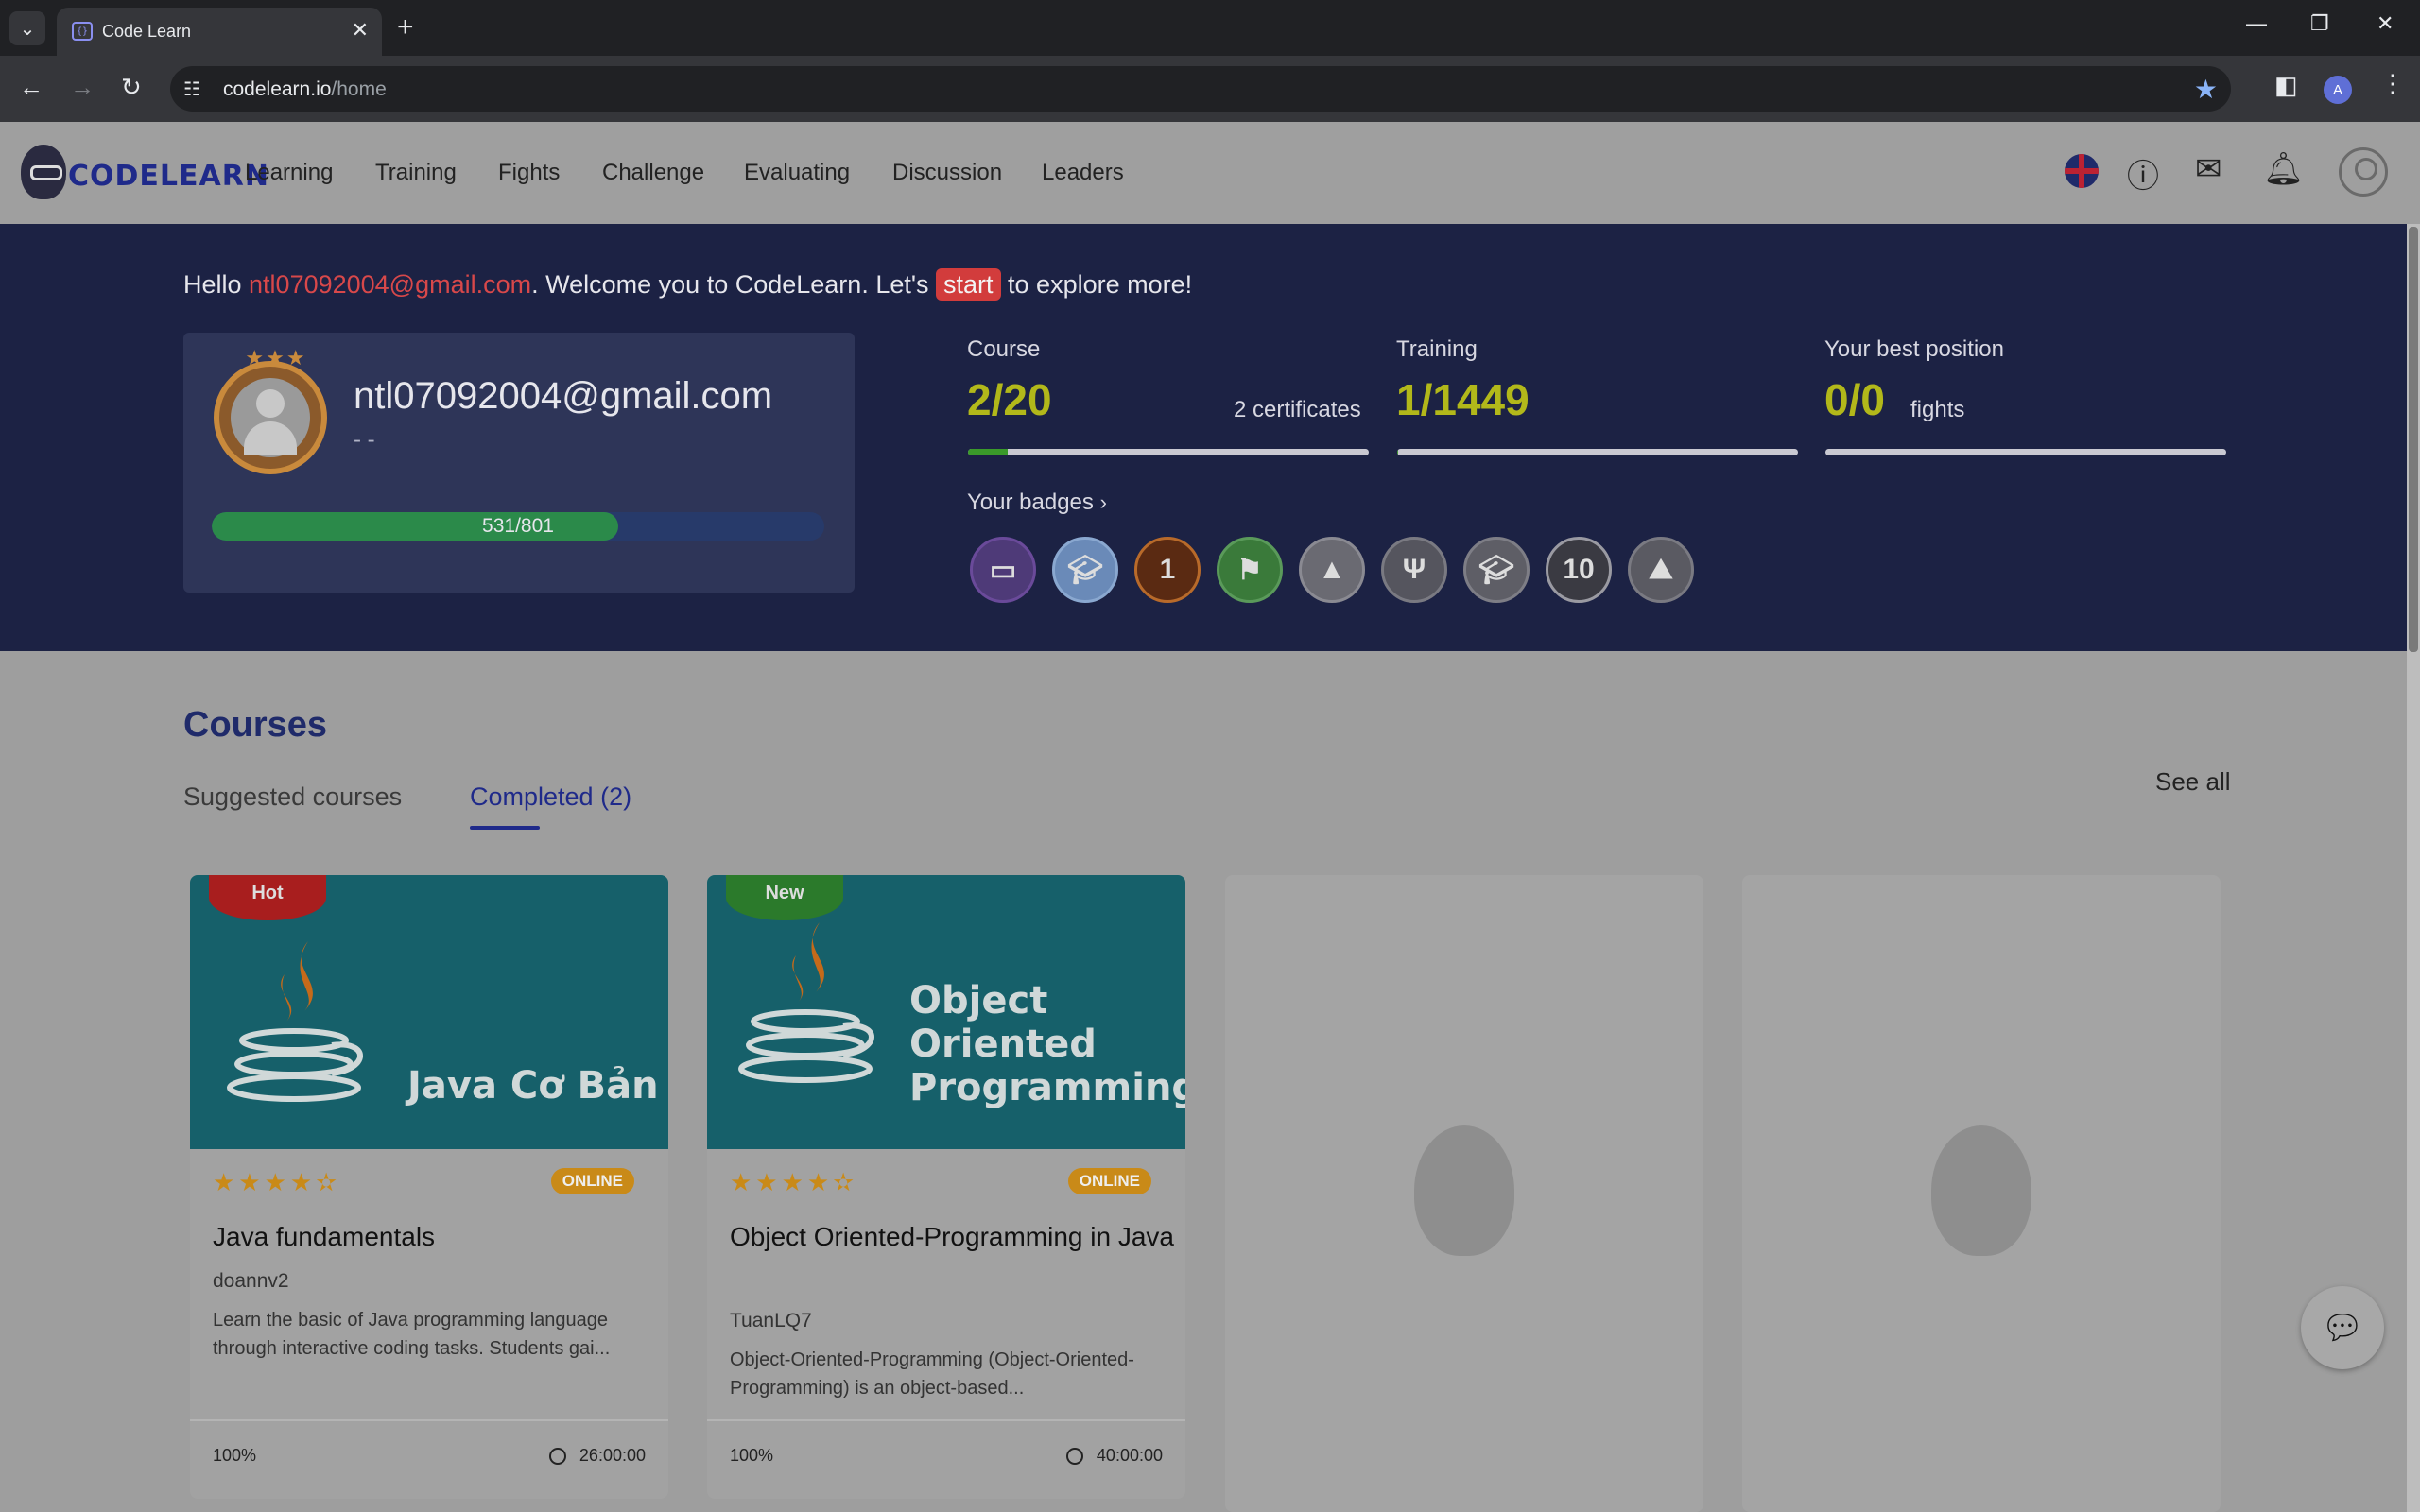 This screenshot has width=2420, height=1512. I want to click on position-progress-bar, so click(2026, 452).